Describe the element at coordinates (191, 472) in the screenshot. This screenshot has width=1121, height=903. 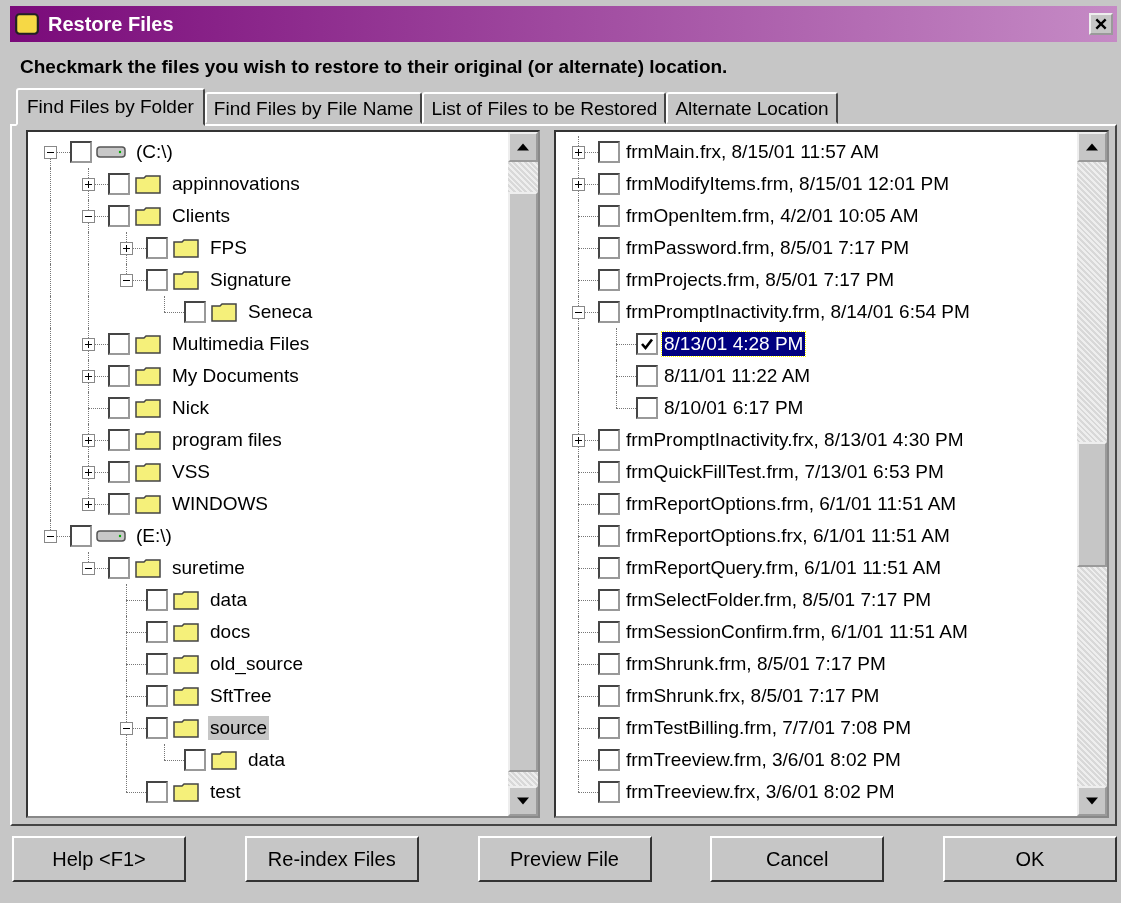
I see `tree-item: VSS` at that location.